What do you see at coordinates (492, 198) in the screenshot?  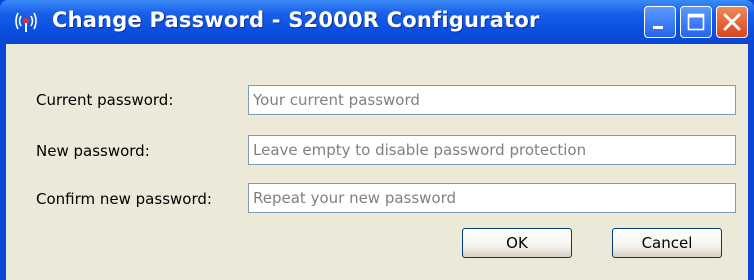 I see `confirm-password-field` at bounding box center [492, 198].